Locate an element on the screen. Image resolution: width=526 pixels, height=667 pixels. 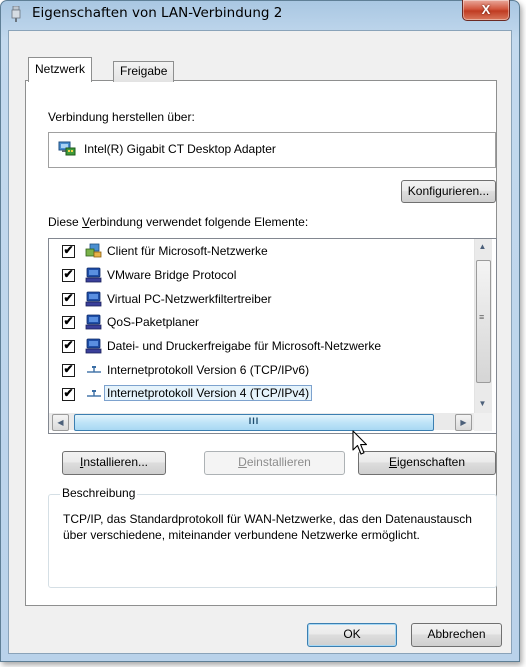
grip-icon: III is located at coordinates (254, 421).